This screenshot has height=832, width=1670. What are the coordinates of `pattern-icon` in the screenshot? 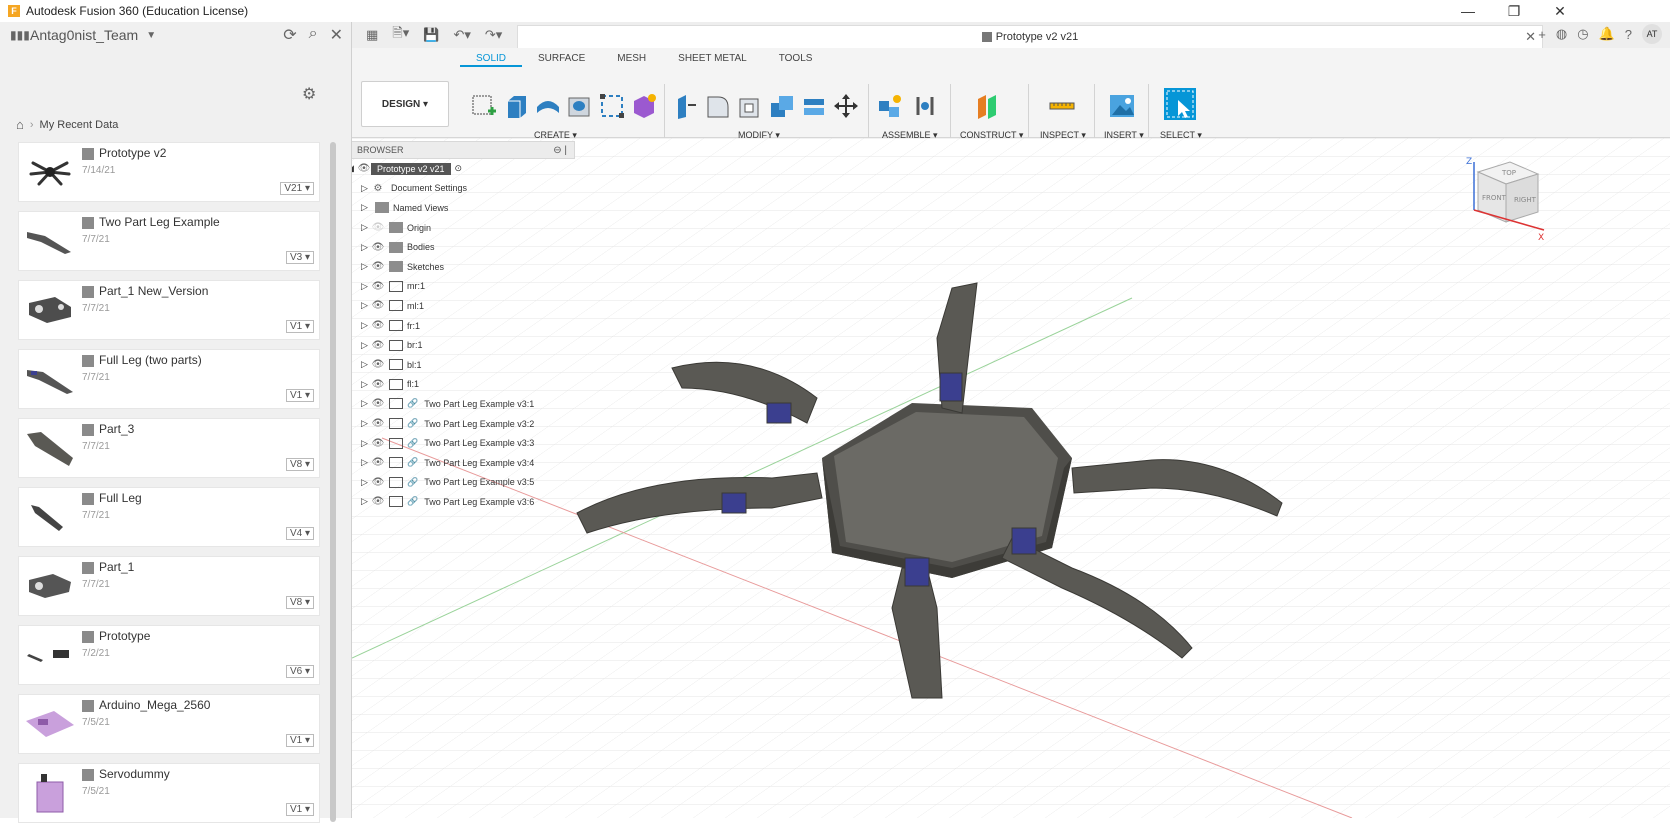 It's located at (612, 106).